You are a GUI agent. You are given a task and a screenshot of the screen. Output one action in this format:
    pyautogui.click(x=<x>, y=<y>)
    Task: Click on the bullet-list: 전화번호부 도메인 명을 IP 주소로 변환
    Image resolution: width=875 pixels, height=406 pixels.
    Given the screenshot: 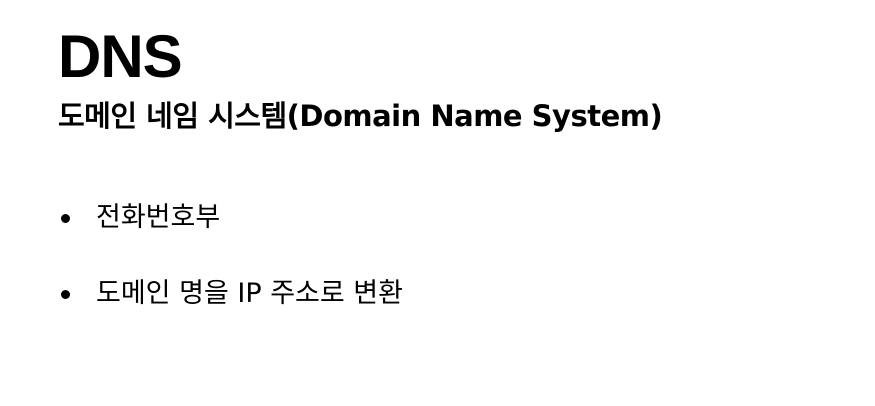 What is the action you would take?
    pyautogui.click(x=230, y=274)
    